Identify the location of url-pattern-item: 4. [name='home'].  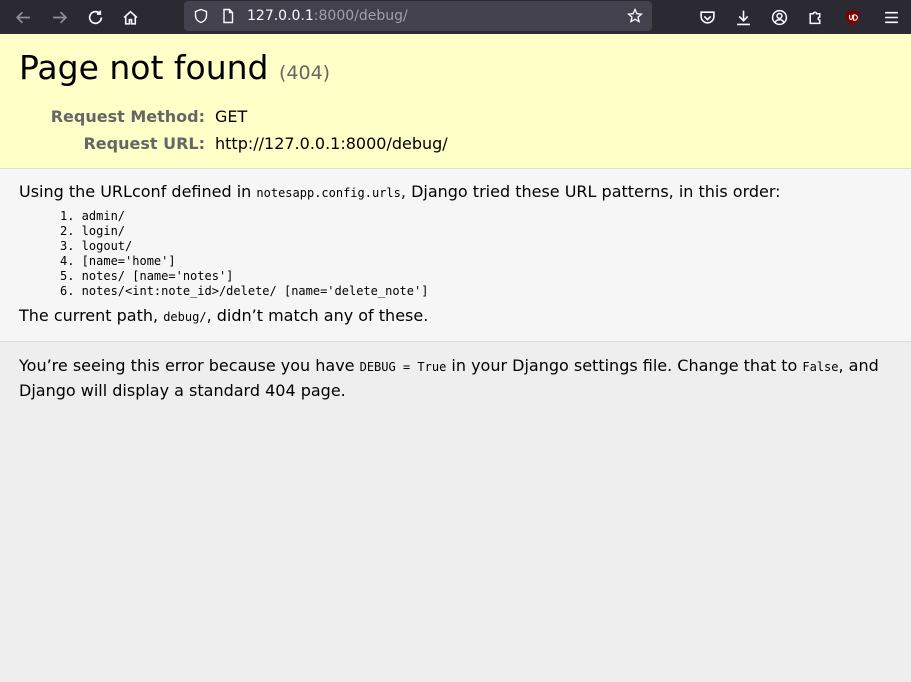
(118, 261).